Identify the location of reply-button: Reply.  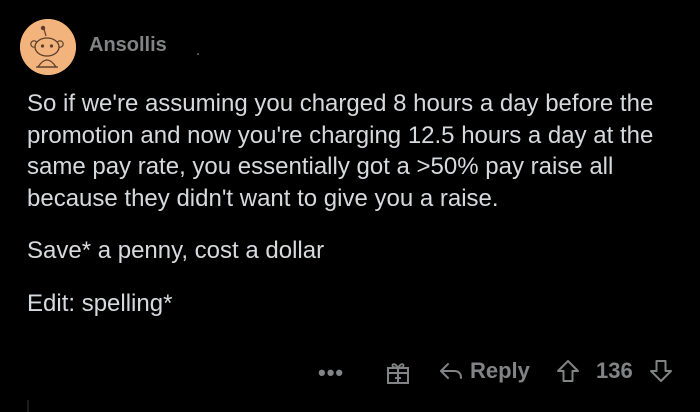
(484, 371).